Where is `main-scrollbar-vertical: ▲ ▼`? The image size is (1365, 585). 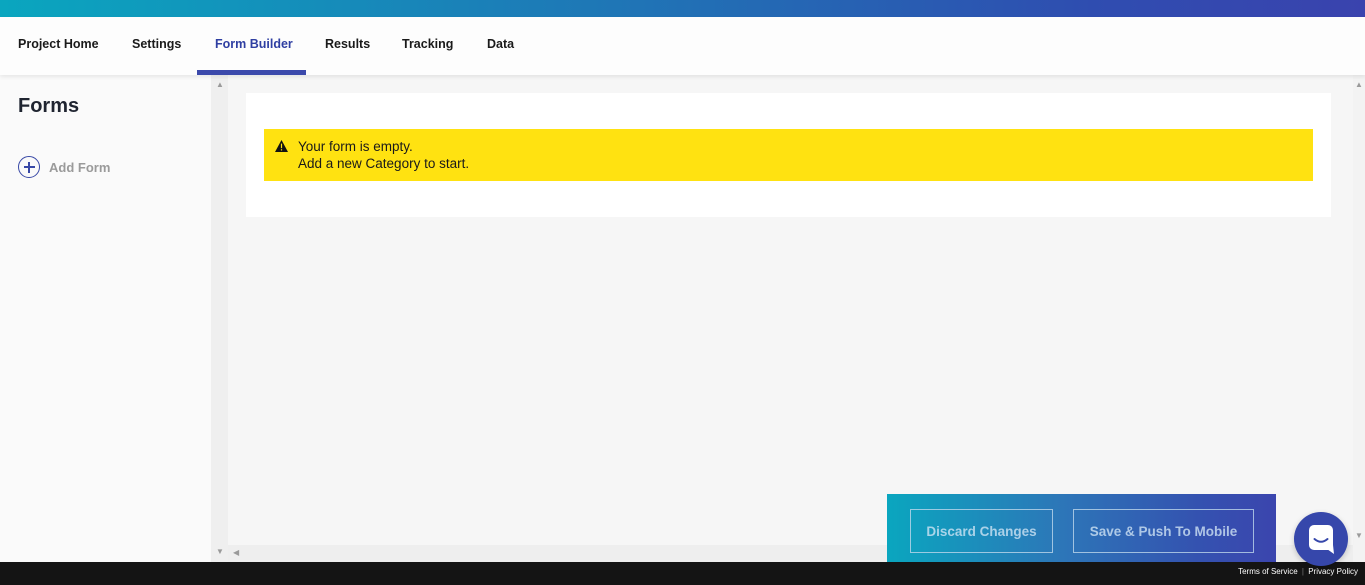 main-scrollbar-vertical: ▲ ▼ is located at coordinates (1359, 318).